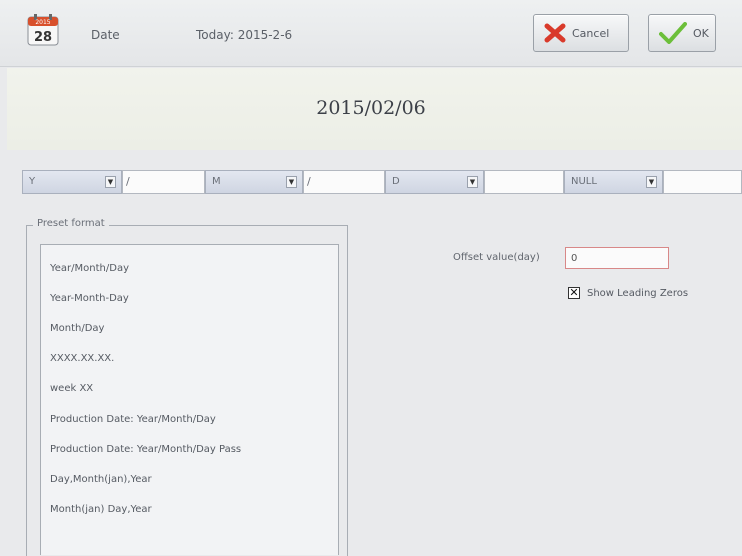 Image resolution: width=742 pixels, height=556 pixels. Describe the element at coordinates (101, 479) in the screenshot. I see `list-item: Day,Month(jan),Year` at that location.